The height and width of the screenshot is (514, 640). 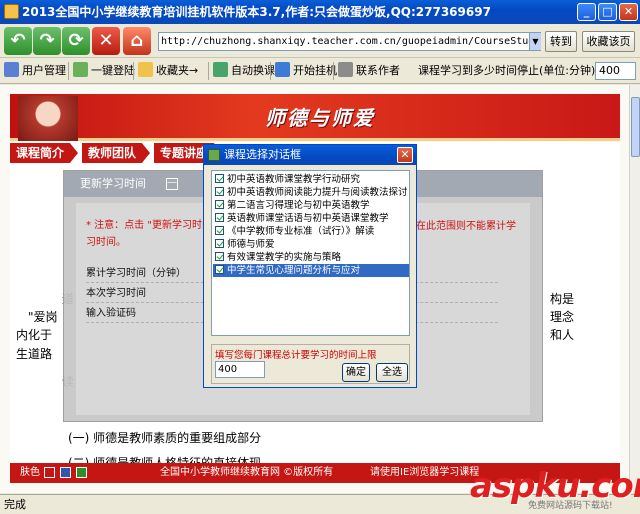 What do you see at coordinates (306, 71) in the screenshot?
I see `start-hanging-button: 开始挂机` at bounding box center [306, 71].